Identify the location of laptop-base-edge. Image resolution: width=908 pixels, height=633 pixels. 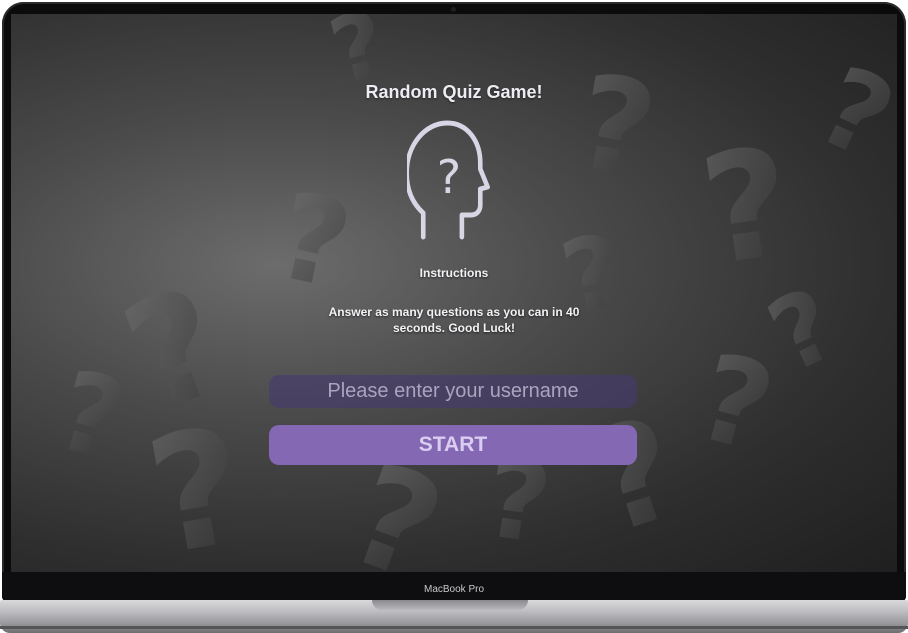
(454, 627).